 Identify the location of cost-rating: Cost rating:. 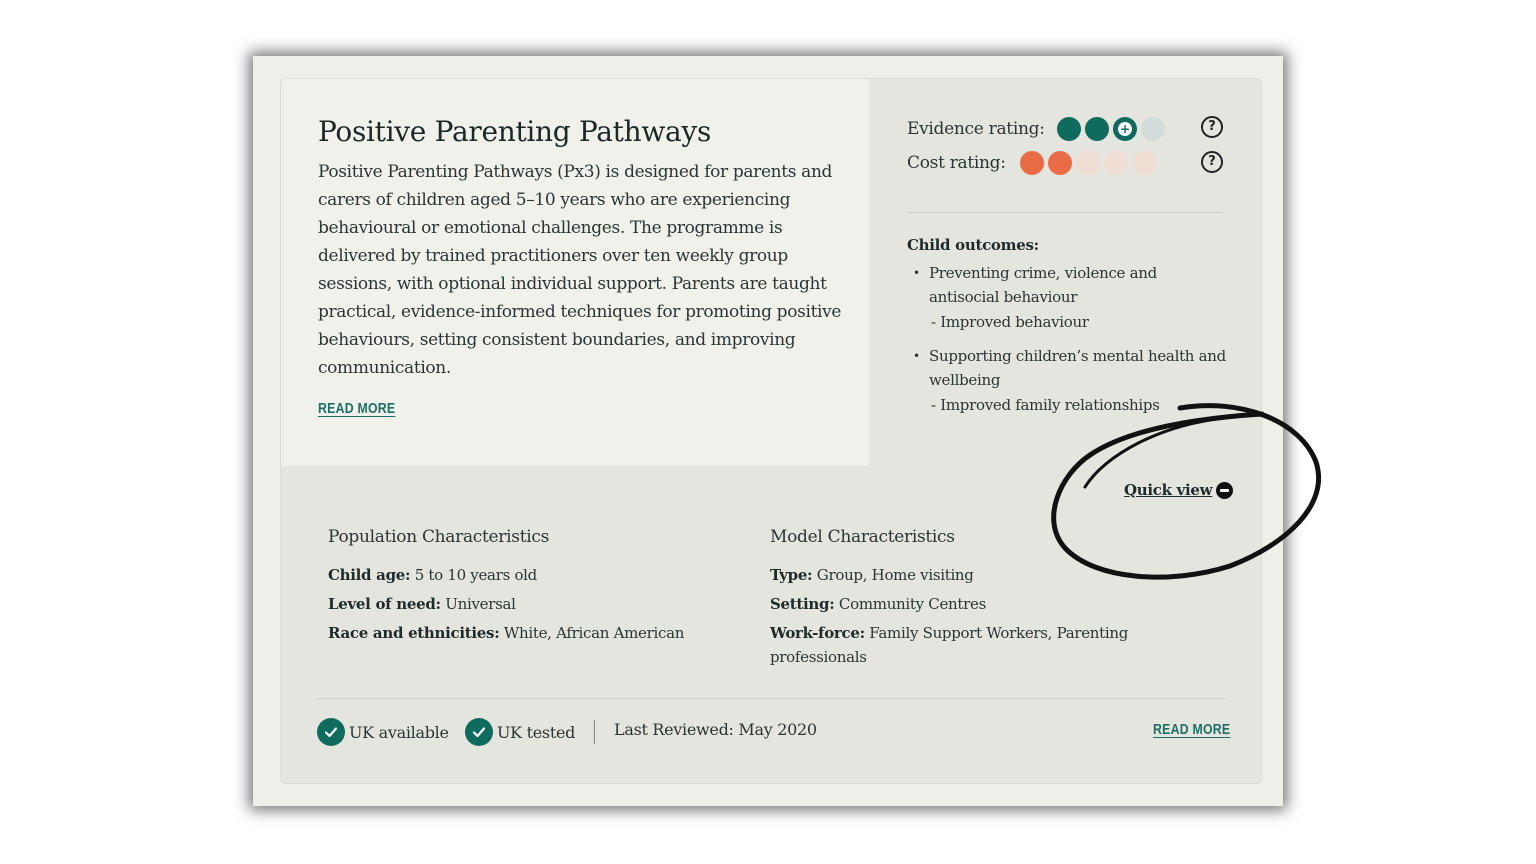
(1031, 163).